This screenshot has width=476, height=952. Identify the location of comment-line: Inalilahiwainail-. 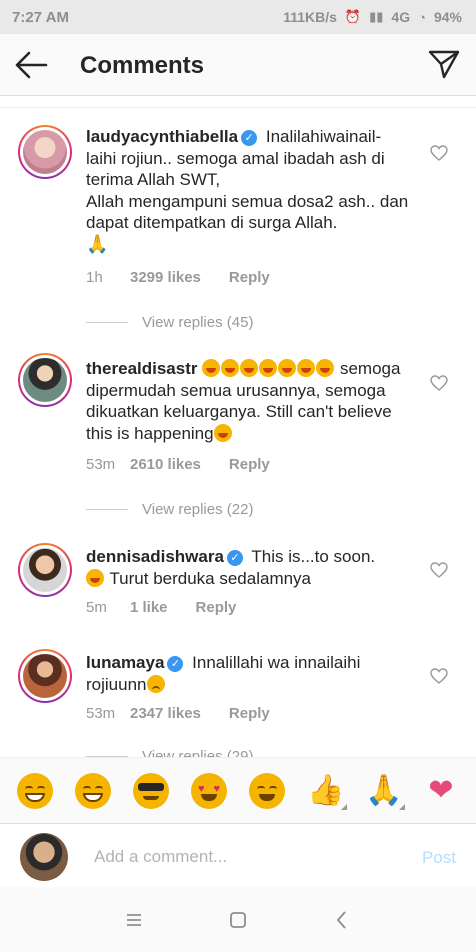
(323, 136).